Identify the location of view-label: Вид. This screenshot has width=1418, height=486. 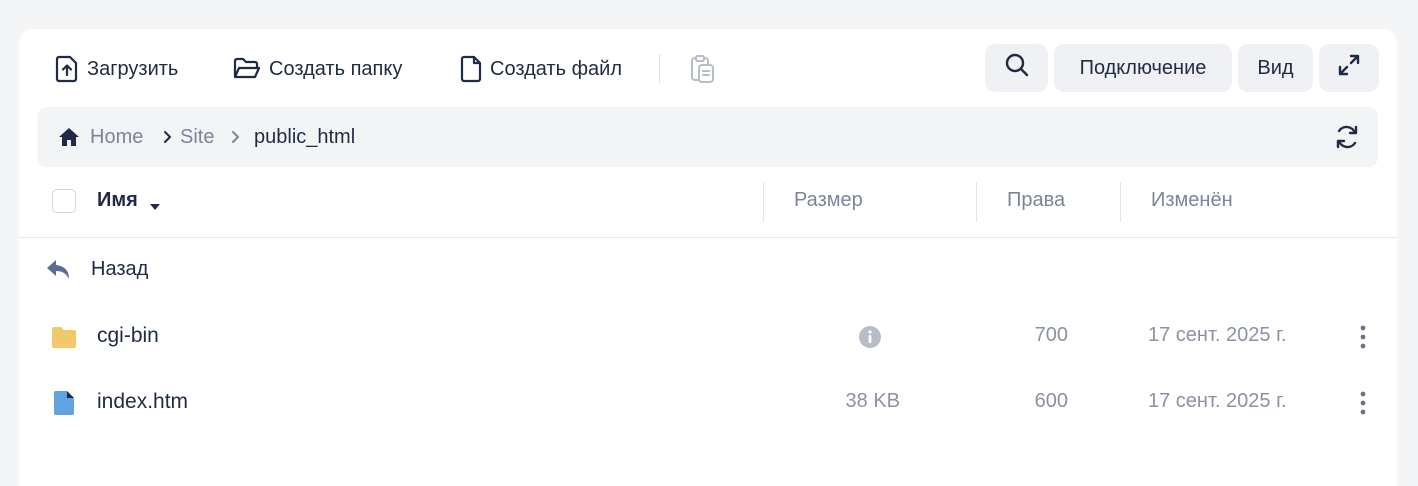
(1275, 67).